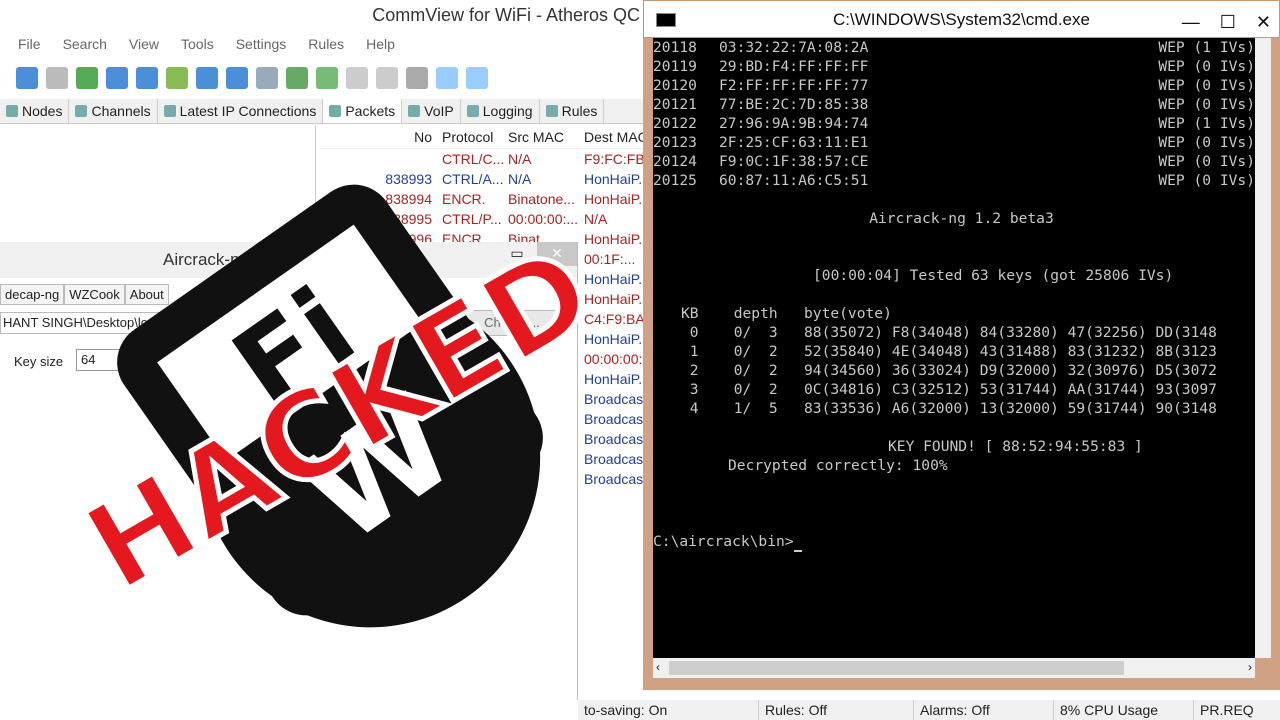 This screenshot has width=1280, height=720. I want to click on cmd-title: C:\WINDOWS\System32\cmd.exe, so click(961, 19).